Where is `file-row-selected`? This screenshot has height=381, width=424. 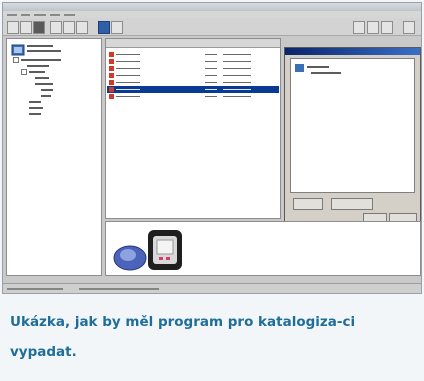 file-row-selected is located at coordinates (193, 89).